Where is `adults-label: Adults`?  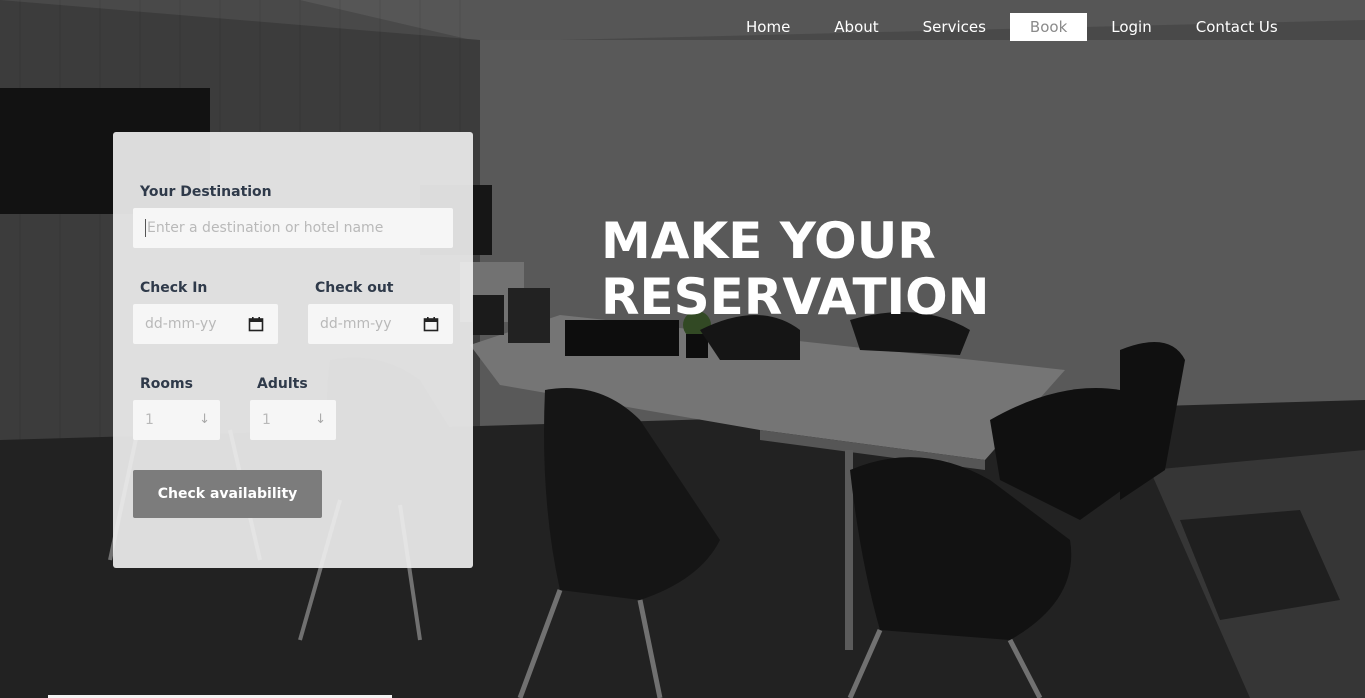
adults-label: Adults is located at coordinates (282, 384).